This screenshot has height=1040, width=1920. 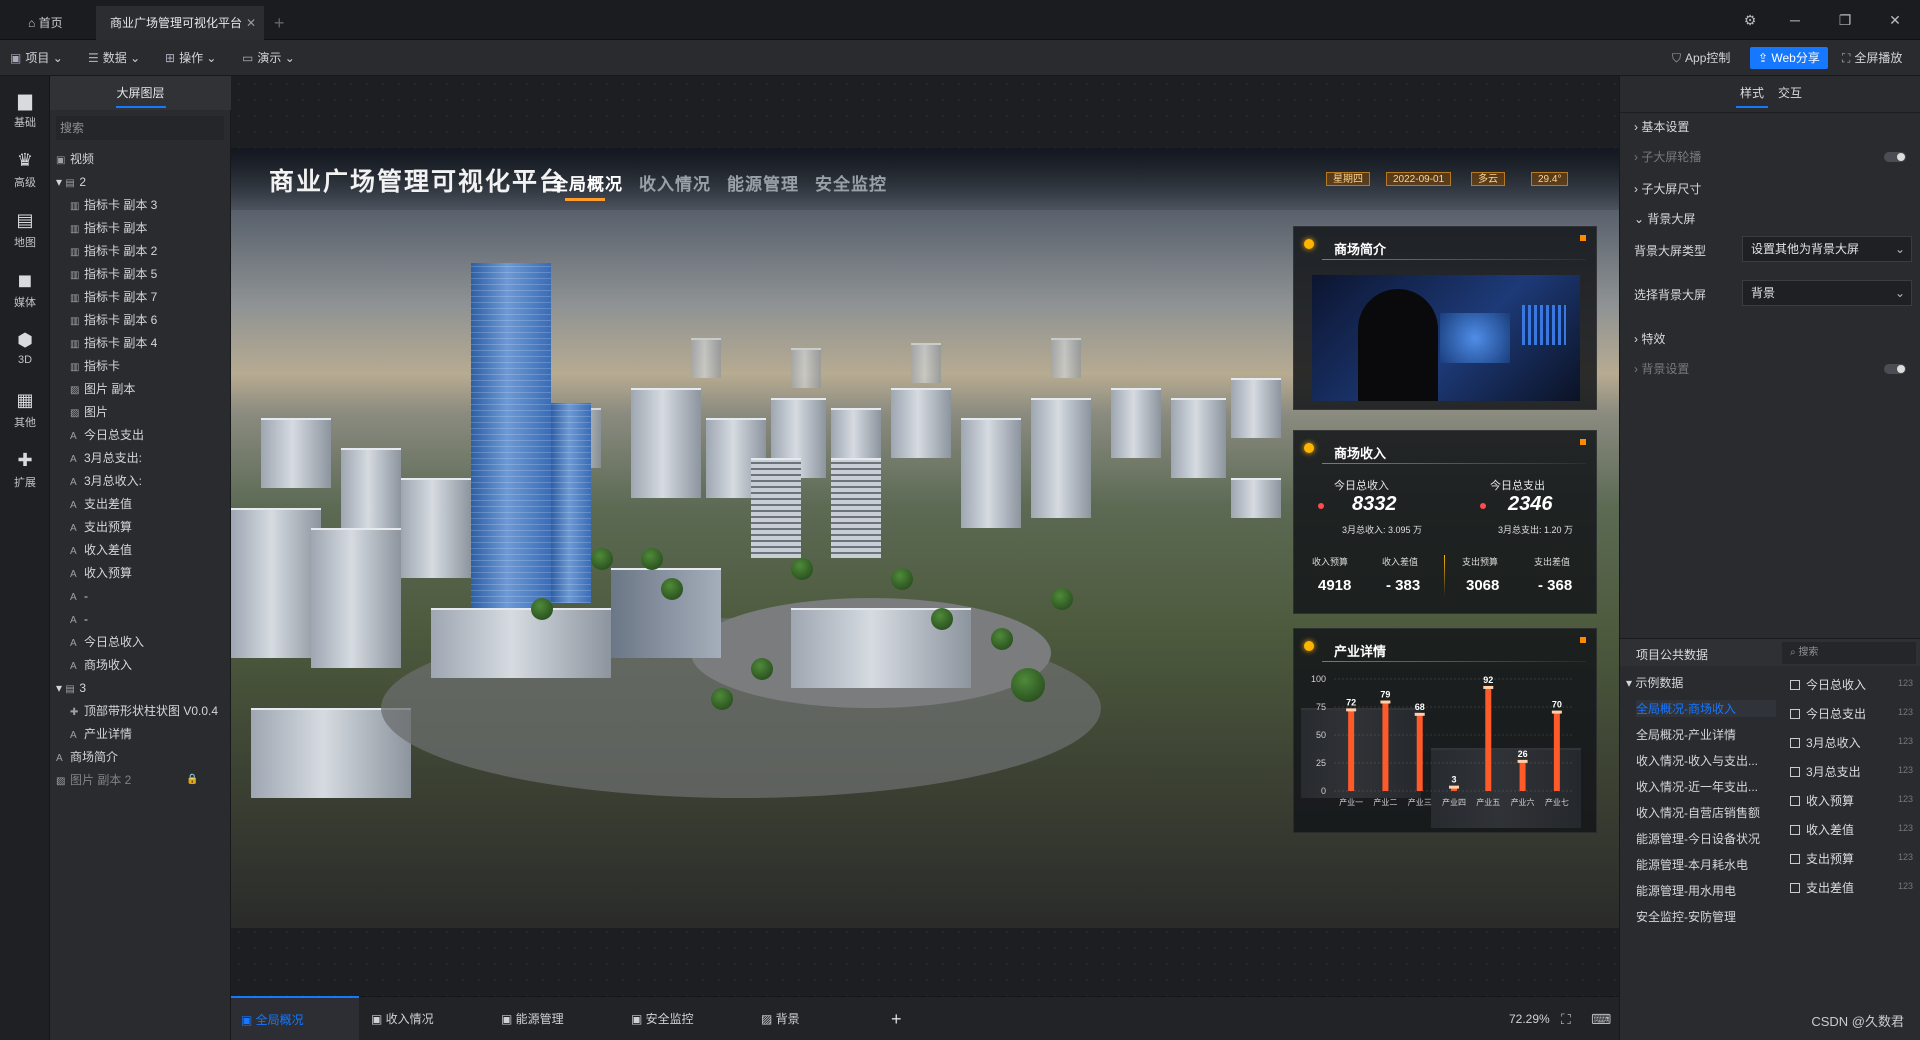 What do you see at coordinates (1851, 742) in the screenshot?
I see `data-field-row: 3月总收入 123` at bounding box center [1851, 742].